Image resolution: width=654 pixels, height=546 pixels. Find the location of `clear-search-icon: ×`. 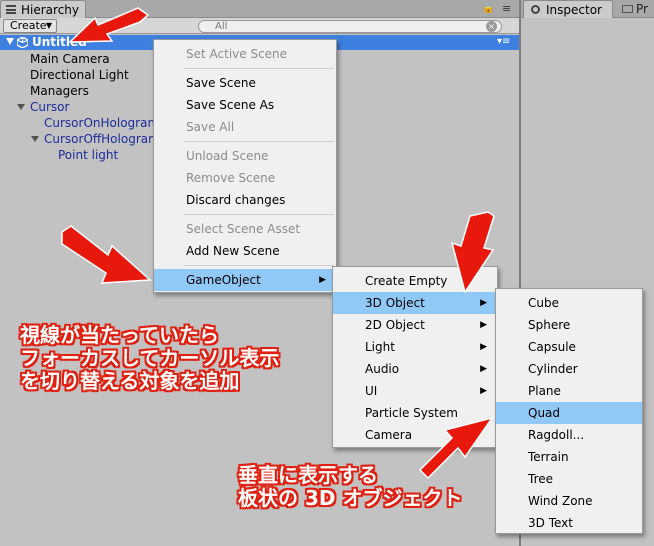

clear-search-icon: × is located at coordinates (491, 26).